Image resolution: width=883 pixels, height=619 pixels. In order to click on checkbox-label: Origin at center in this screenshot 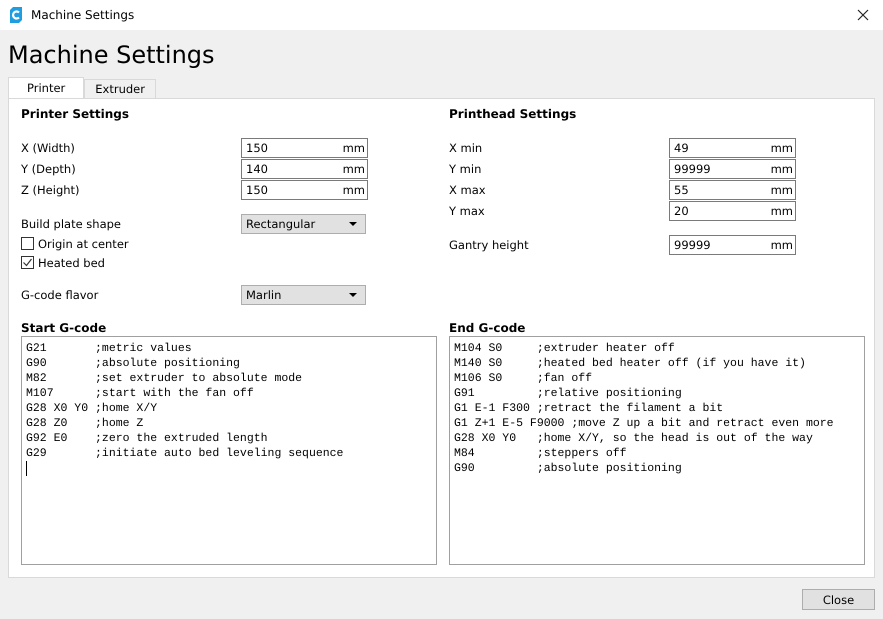, I will do `click(83, 243)`.